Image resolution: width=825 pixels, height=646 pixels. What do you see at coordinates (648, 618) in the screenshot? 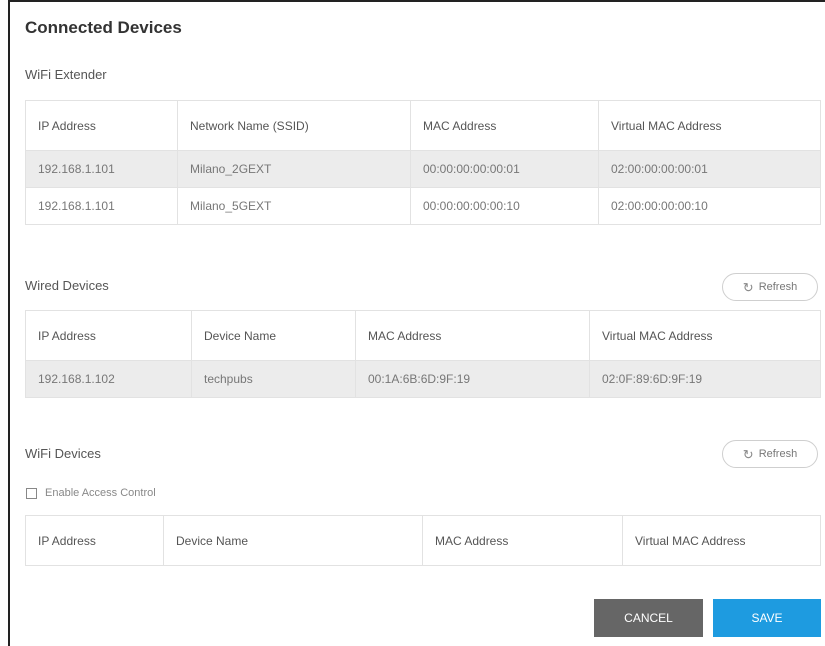
I see `cancel-button: CANCEL` at bounding box center [648, 618].